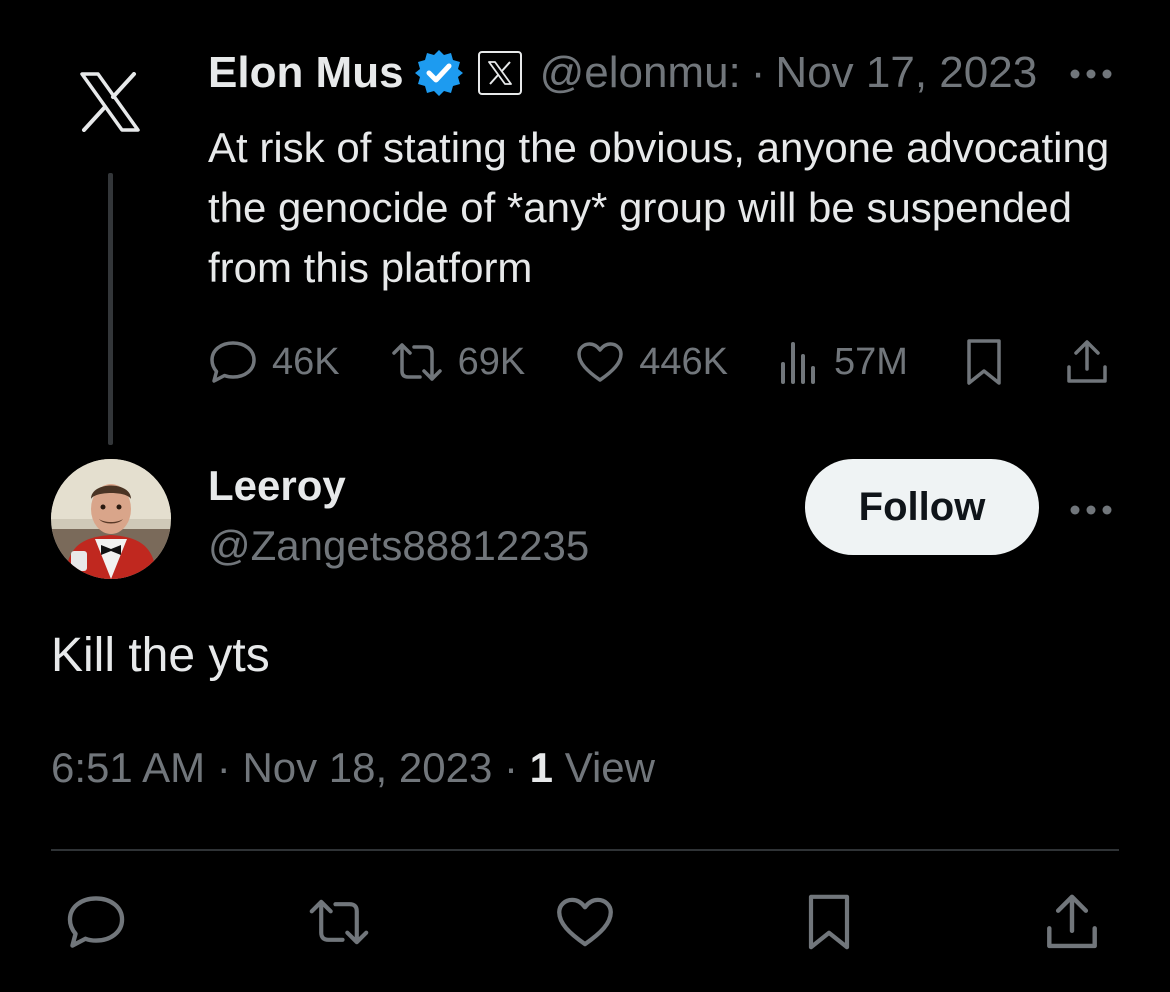 The image size is (1170, 992). Describe the element at coordinates (491, 361) in the screenshot. I see `repost-count: 69K` at that location.